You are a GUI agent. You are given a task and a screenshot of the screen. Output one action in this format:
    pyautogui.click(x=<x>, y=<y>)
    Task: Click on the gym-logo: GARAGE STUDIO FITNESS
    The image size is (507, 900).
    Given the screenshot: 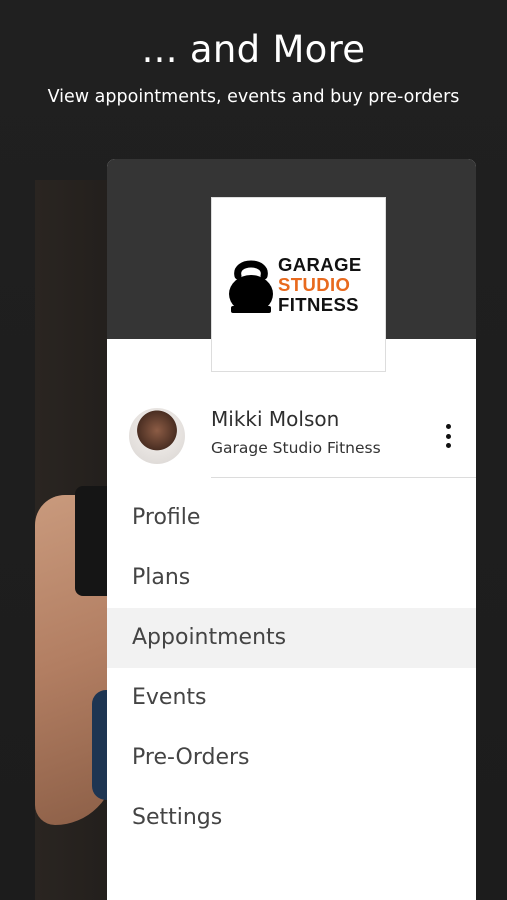 What is the action you would take?
    pyautogui.click(x=298, y=284)
    